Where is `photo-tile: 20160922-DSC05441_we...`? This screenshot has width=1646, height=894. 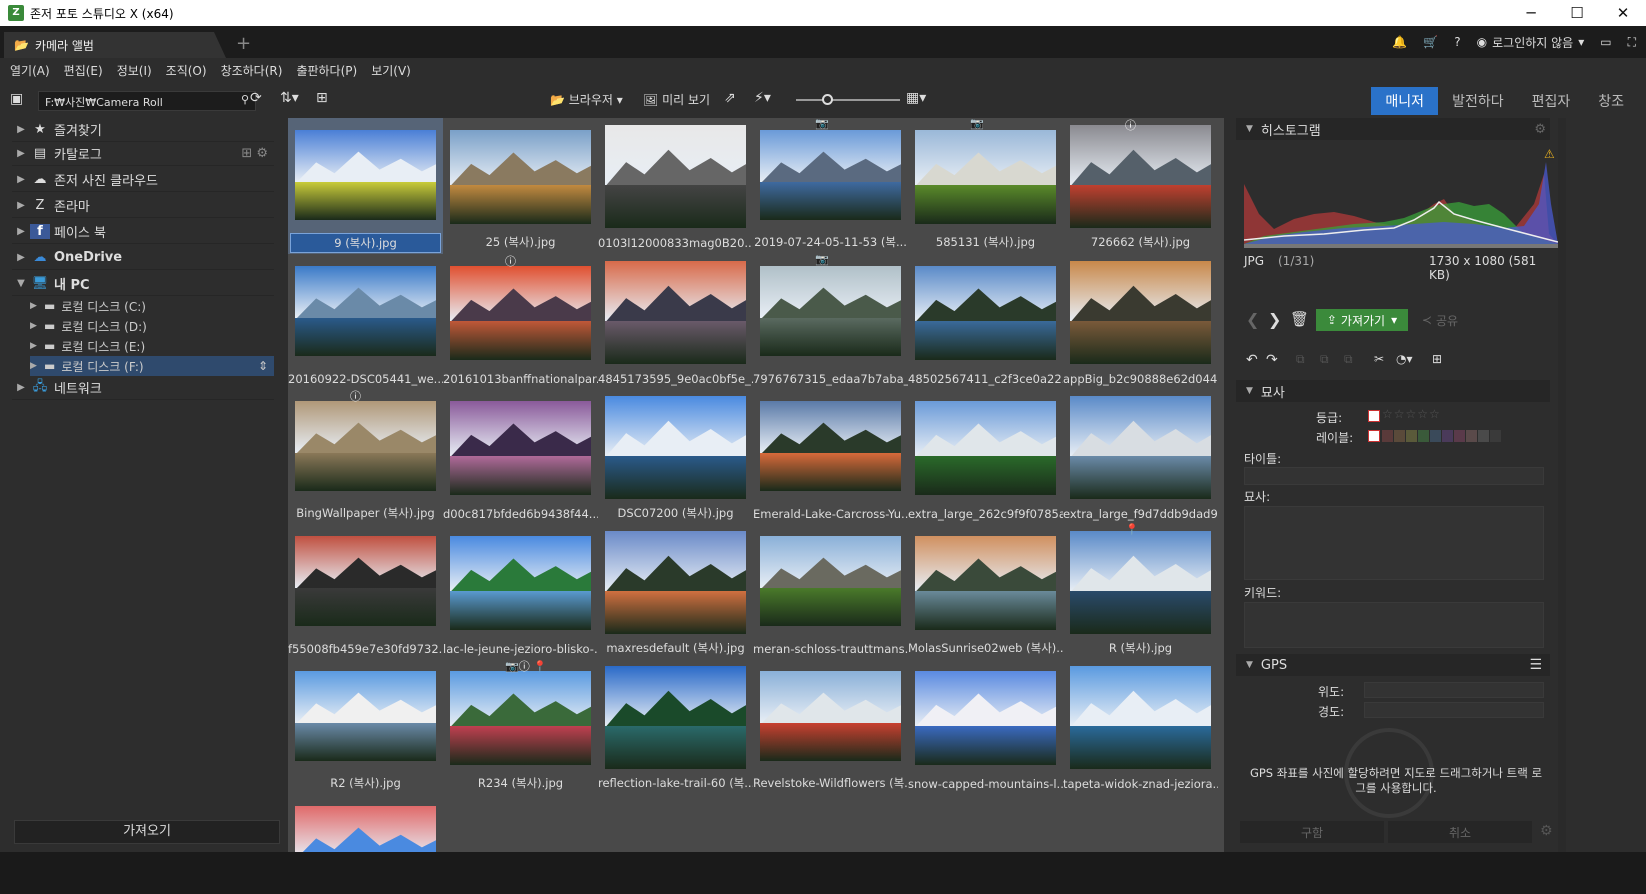 photo-tile: 20160922-DSC05441_we... is located at coordinates (365, 322).